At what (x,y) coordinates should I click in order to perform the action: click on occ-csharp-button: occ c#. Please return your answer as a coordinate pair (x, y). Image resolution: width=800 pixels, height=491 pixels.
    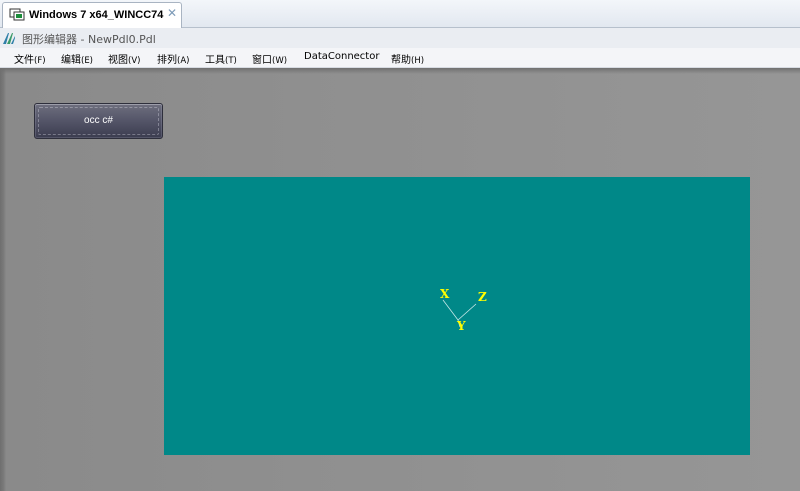
    Looking at the image, I should click on (98, 121).